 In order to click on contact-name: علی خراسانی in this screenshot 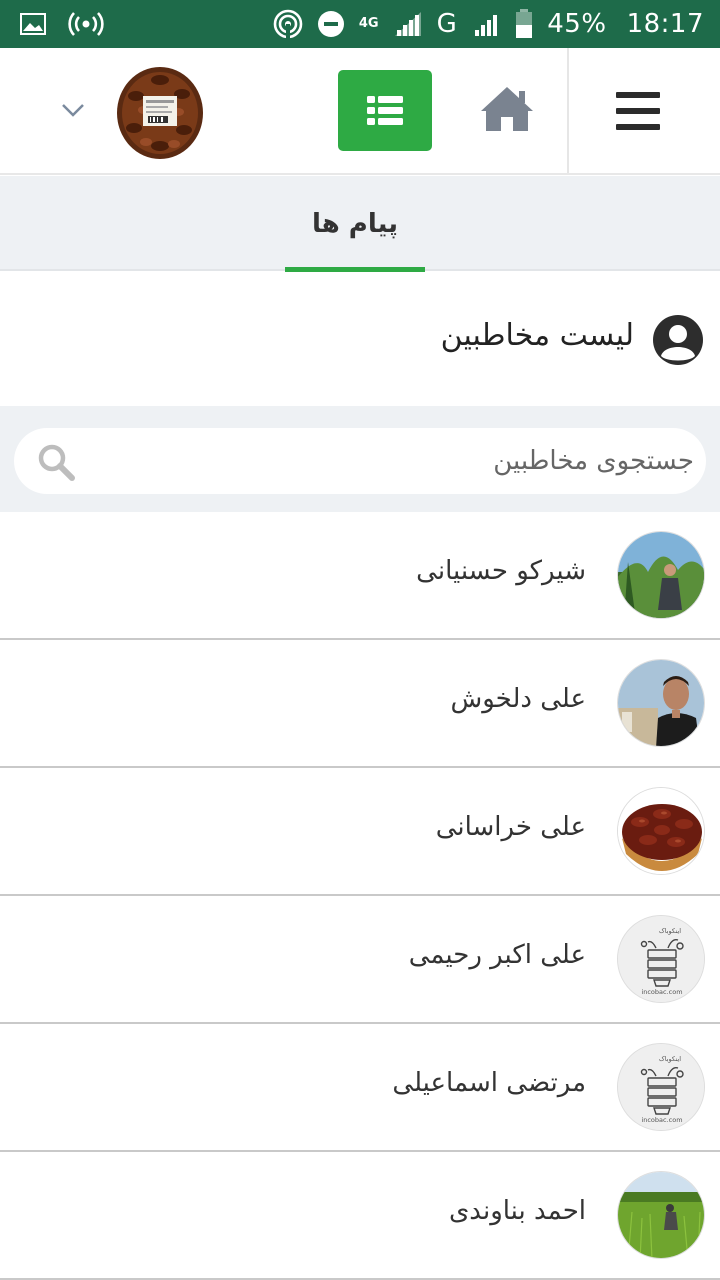, I will do `click(510, 827)`.